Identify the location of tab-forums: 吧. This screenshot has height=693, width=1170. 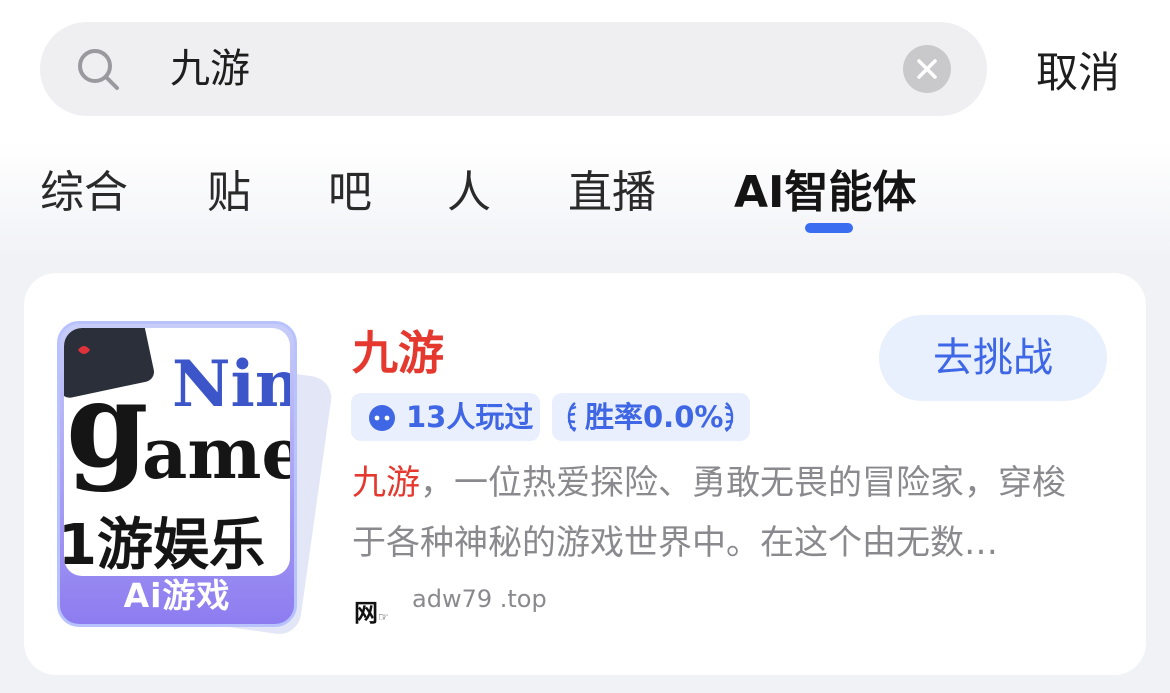
(350, 193).